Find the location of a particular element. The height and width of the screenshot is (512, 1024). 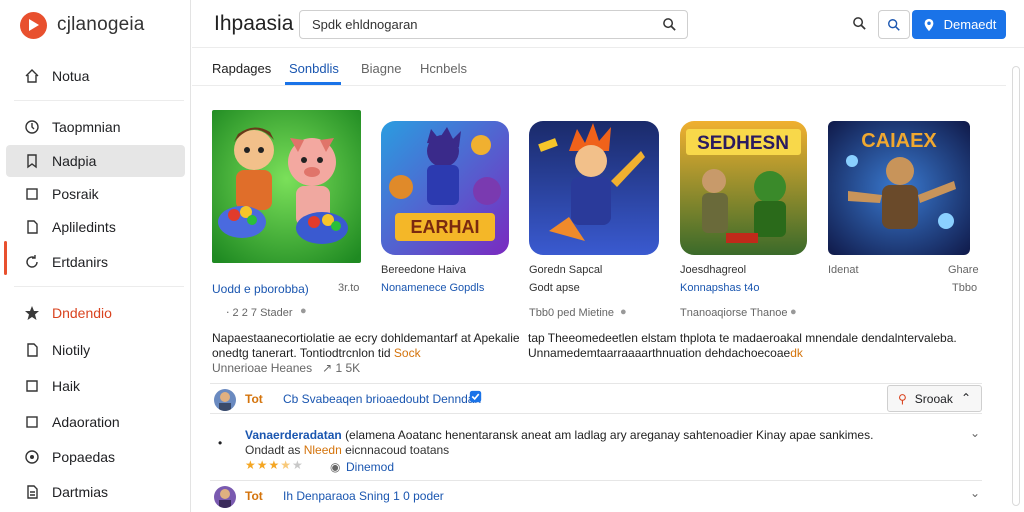

tab-rapdages: Rapdages is located at coordinates (241, 68).